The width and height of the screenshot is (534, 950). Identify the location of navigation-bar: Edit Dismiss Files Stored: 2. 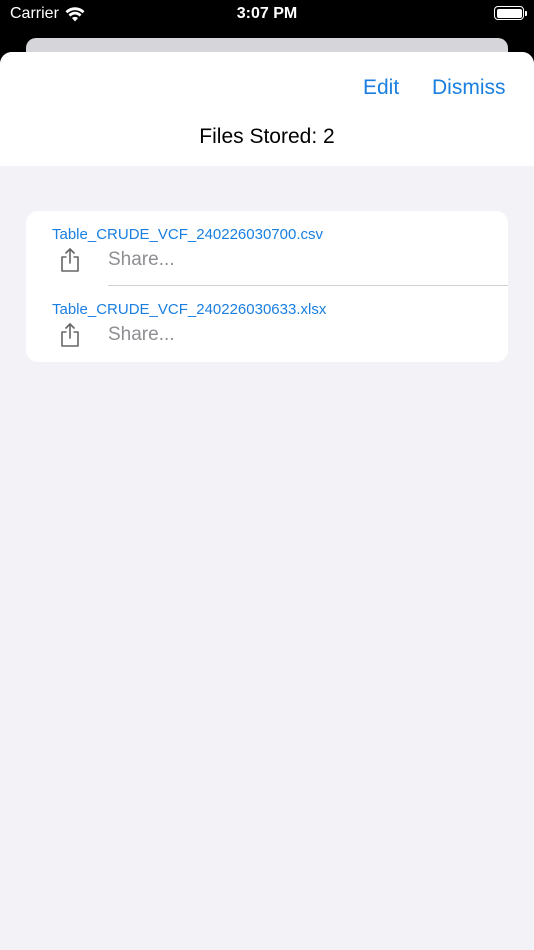
(267, 109).